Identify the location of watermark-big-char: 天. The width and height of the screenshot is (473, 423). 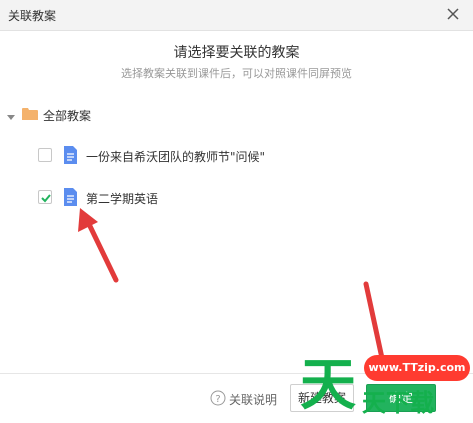
(328, 385).